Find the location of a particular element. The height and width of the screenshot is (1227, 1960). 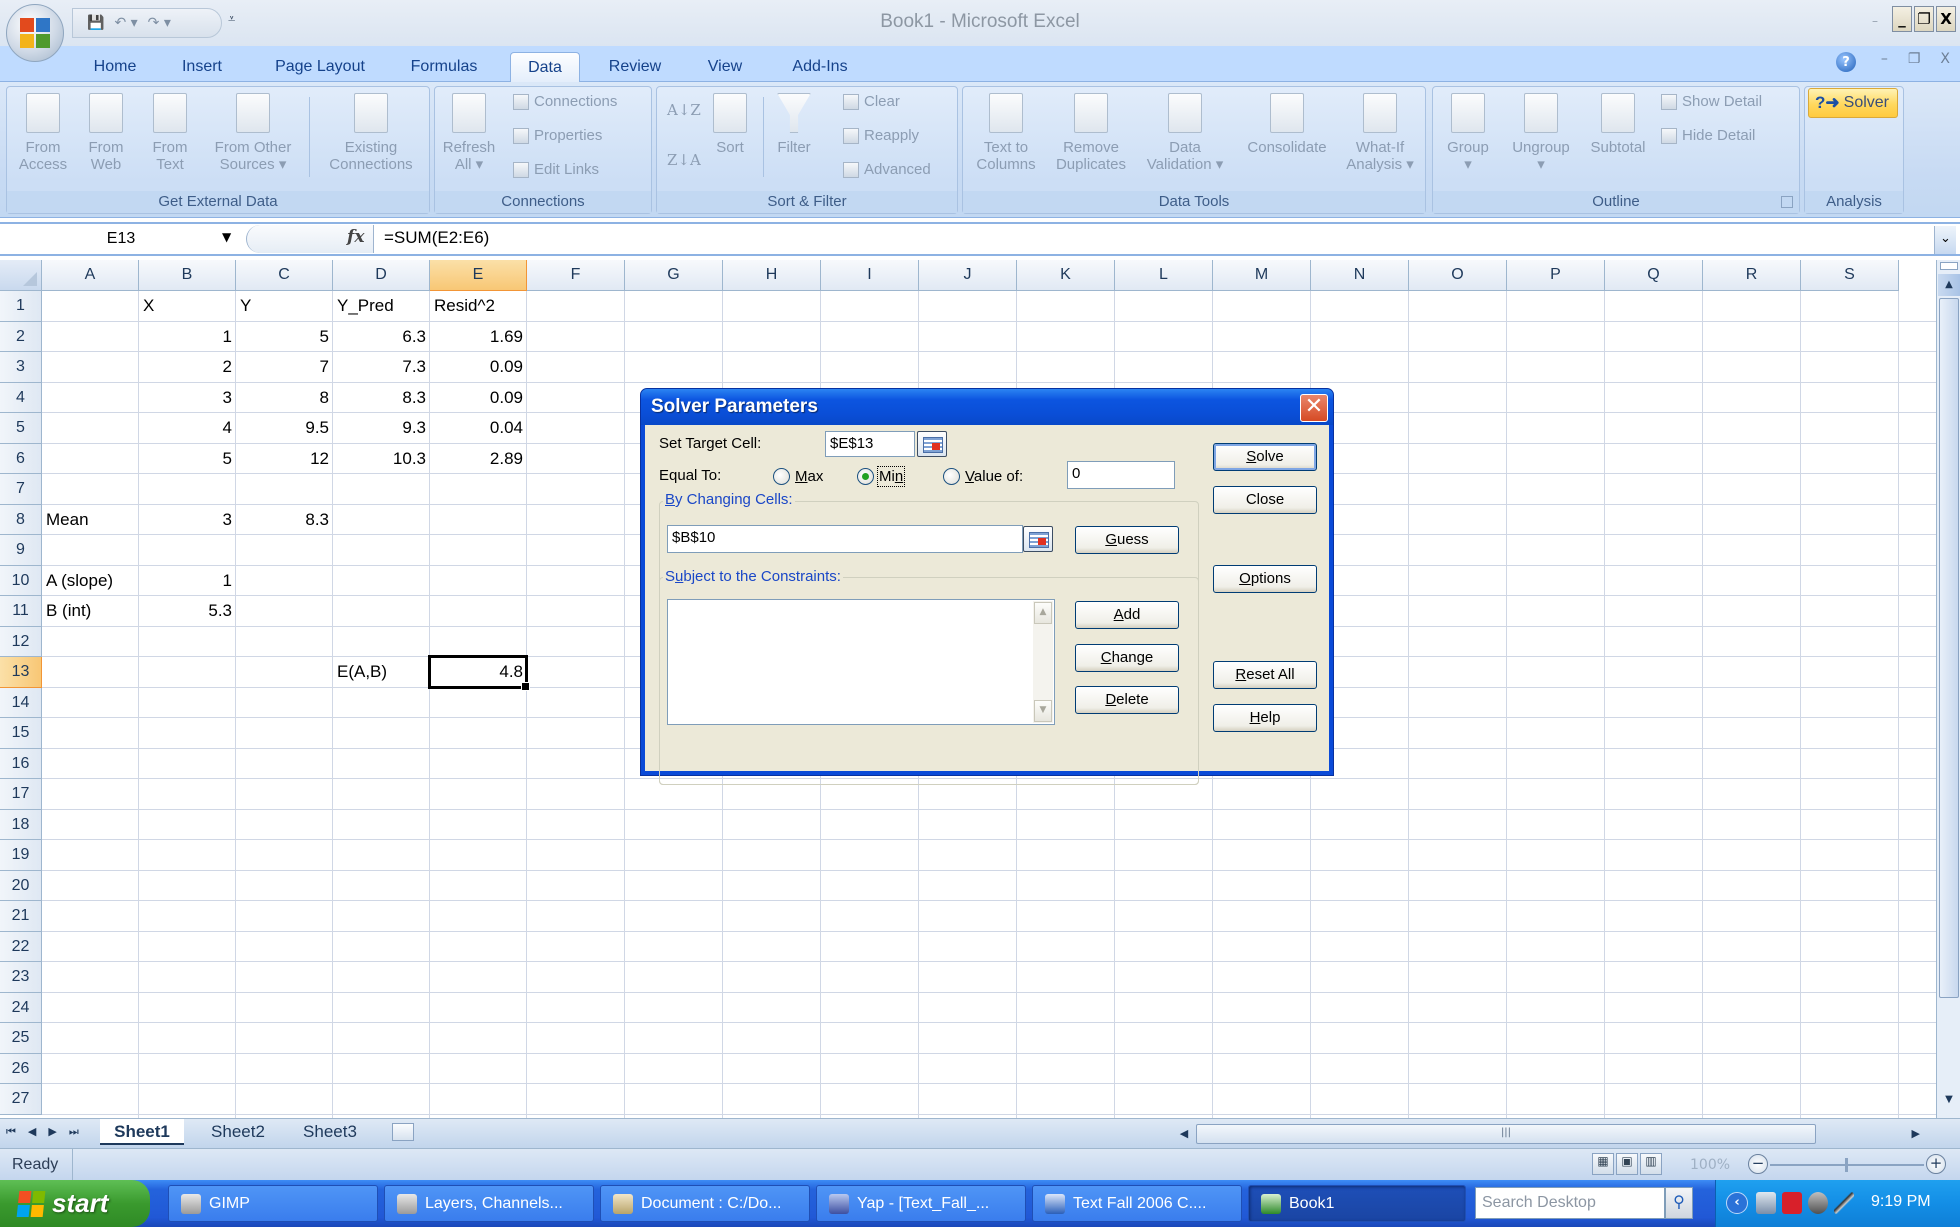

tab-review: Review is located at coordinates (635, 67).